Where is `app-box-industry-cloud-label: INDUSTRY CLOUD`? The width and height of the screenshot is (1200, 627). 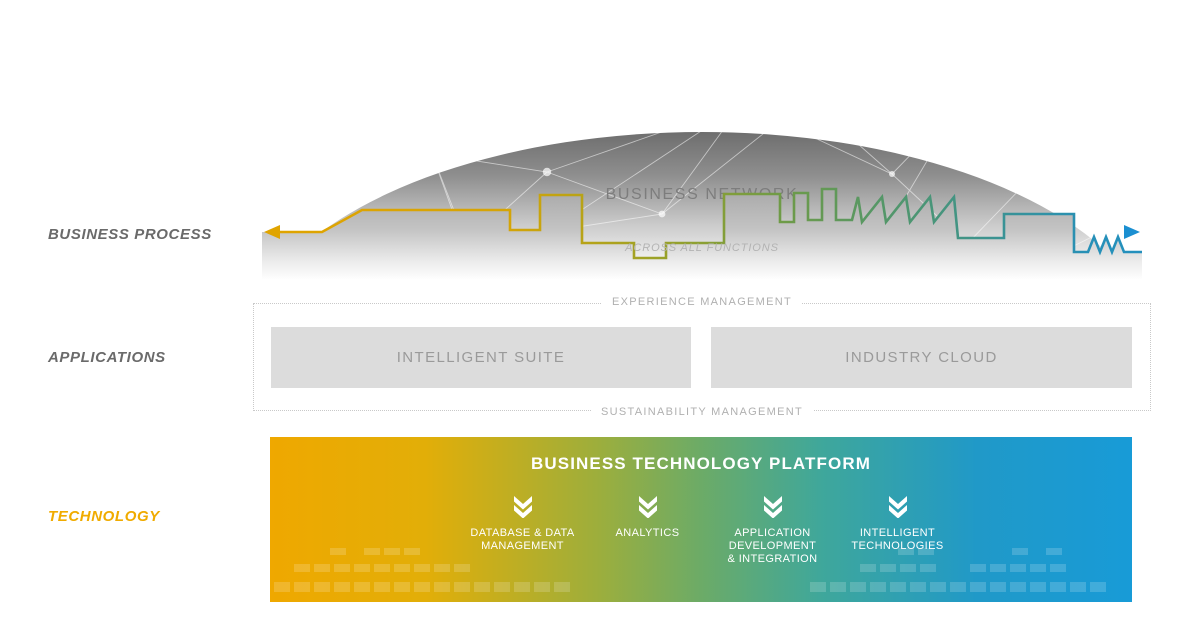
app-box-industry-cloud-label: INDUSTRY CLOUD is located at coordinates (921, 357).